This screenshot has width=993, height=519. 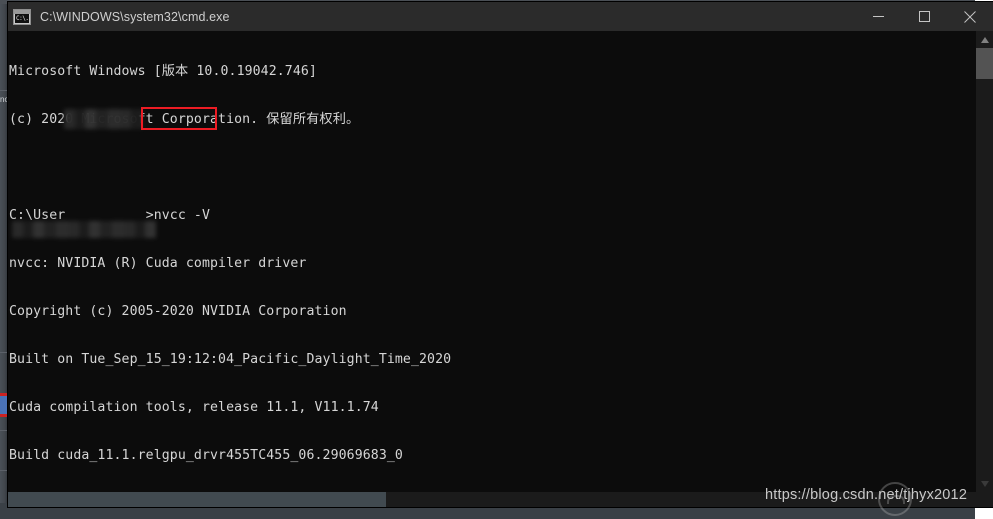 I want to click on terminal-line: nvcc: NVIDIA (R) Cuda compiler driver, so click(x=158, y=263).